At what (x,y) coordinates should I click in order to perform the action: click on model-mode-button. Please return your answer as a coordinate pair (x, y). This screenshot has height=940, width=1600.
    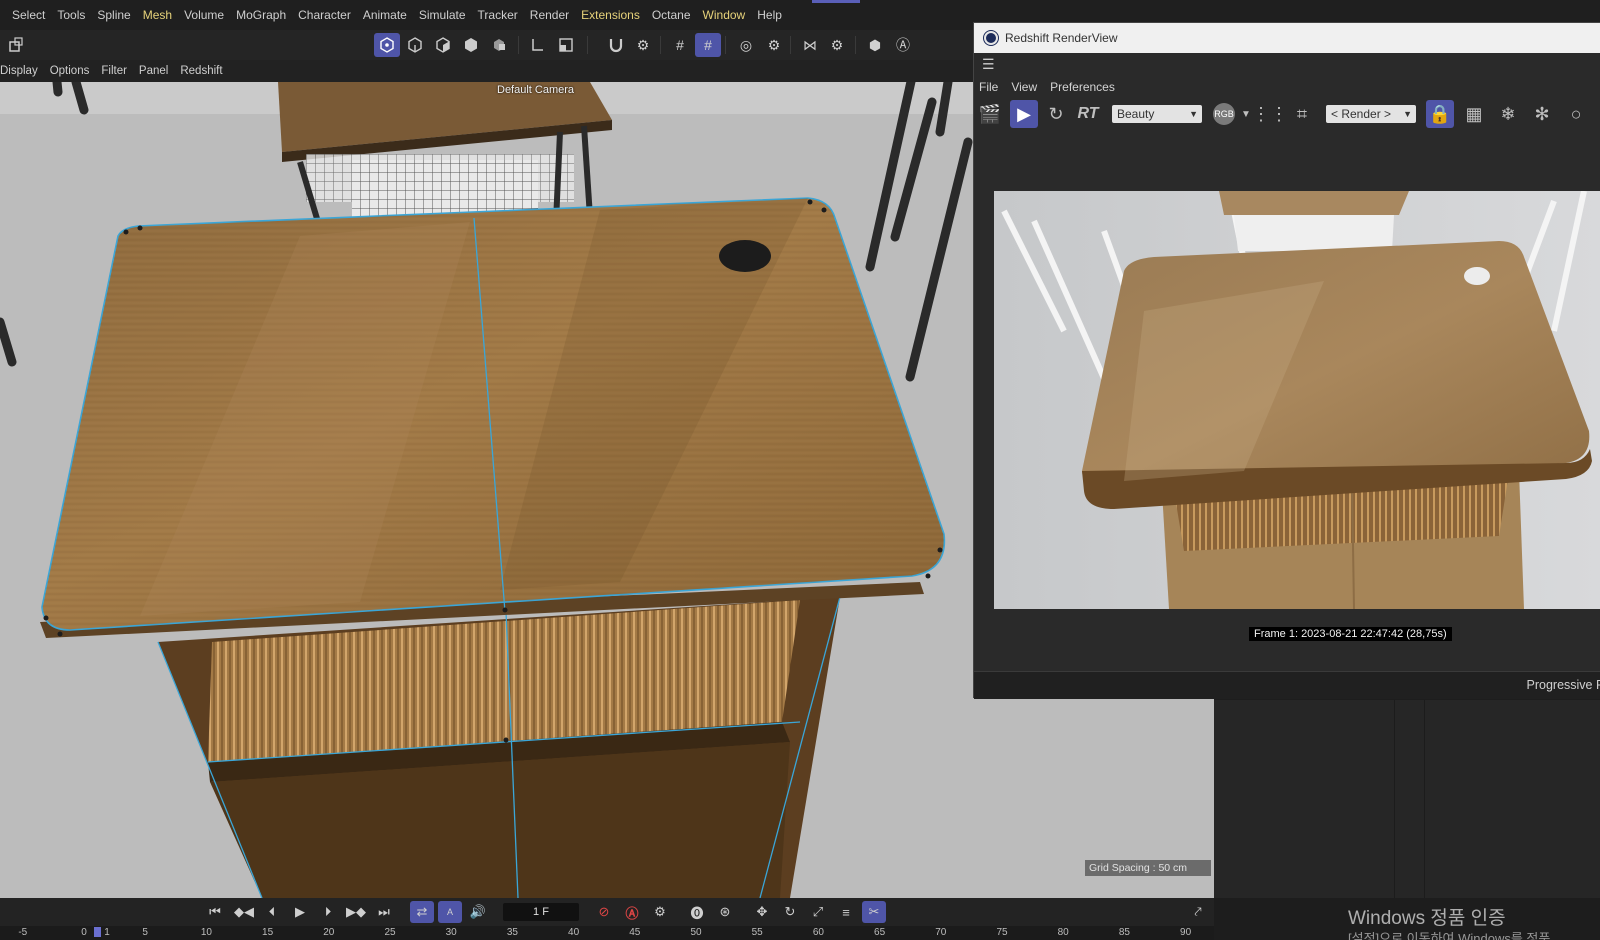
    Looking at the image, I should click on (499, 45).